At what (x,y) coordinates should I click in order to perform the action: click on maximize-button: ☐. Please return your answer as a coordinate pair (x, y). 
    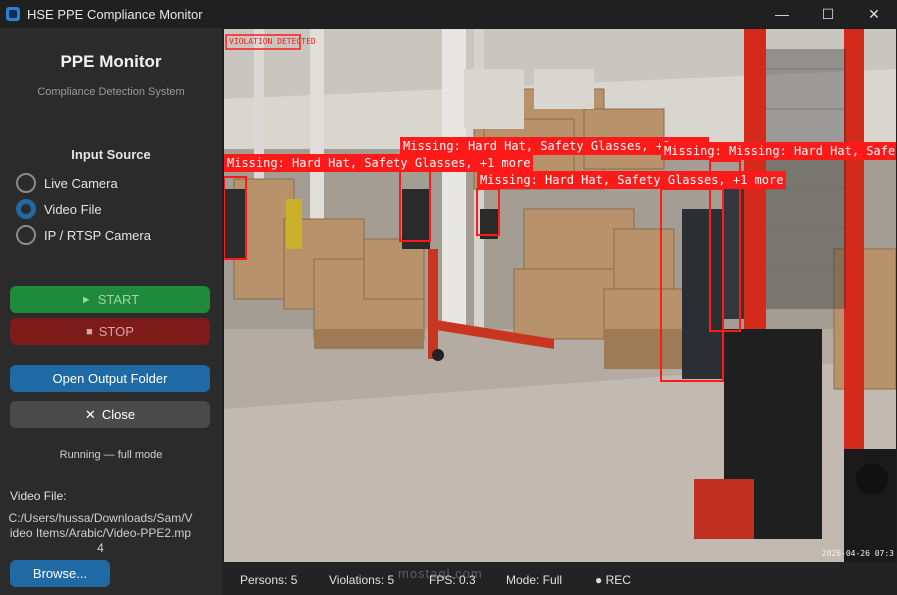
    Looking at the image, I should click on (828, 14).